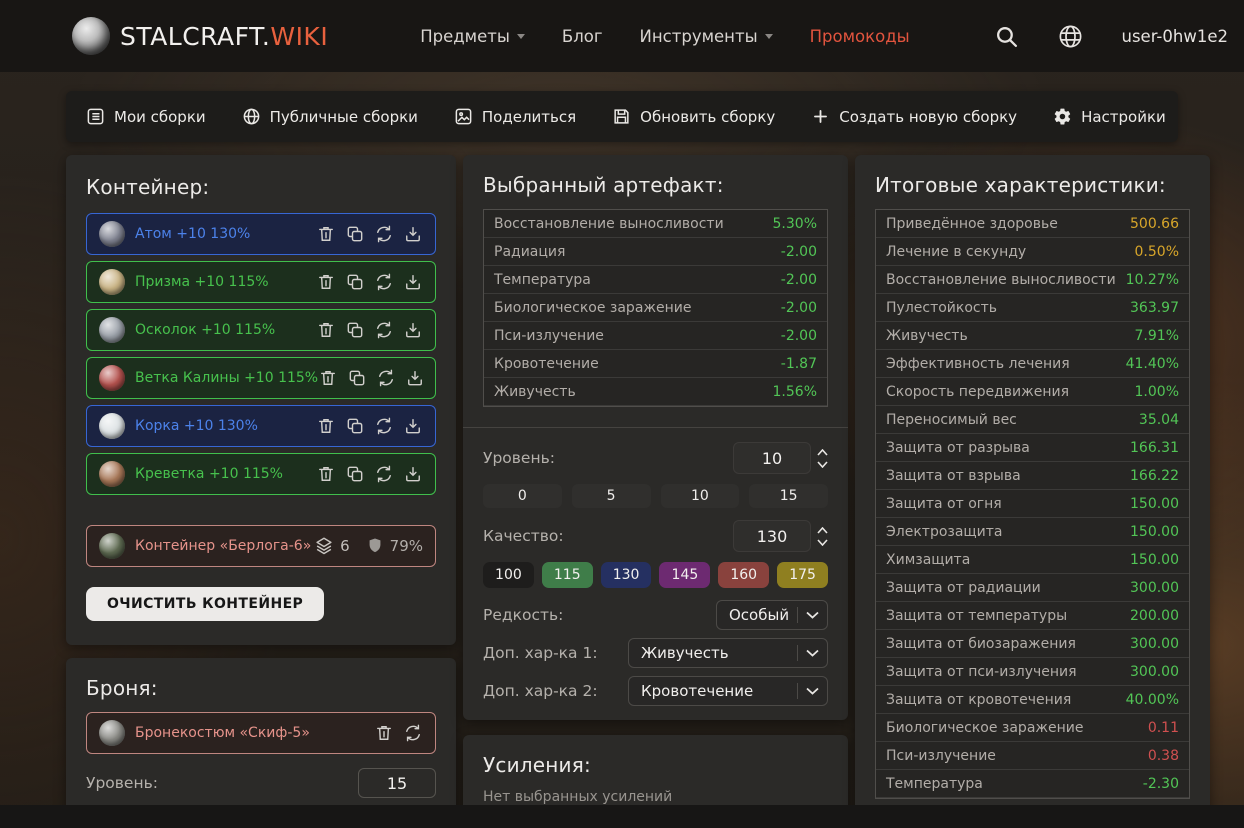  I want to click on stat-label: Живучесть, so click(927, 335).